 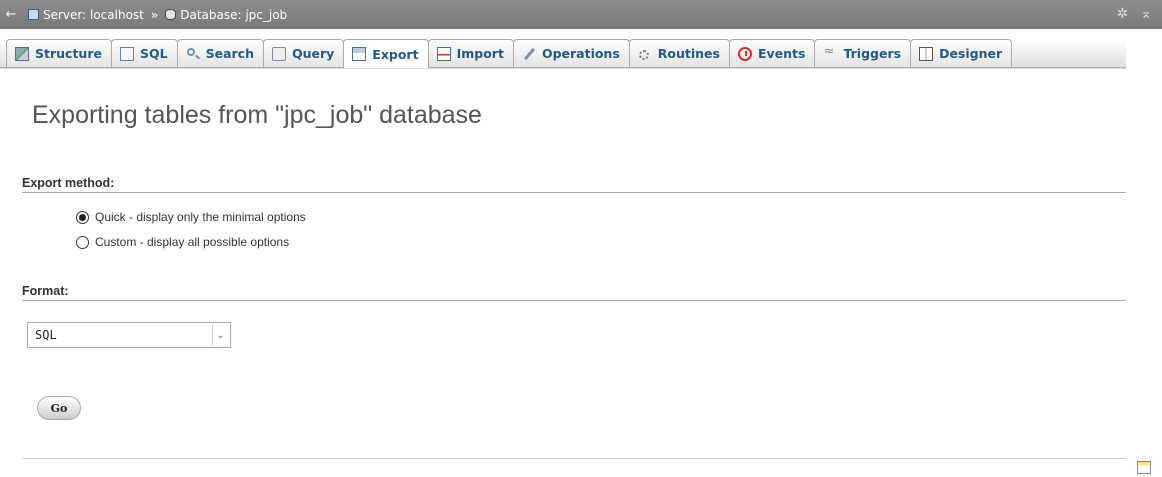 What do you see at coordinates (82, 217) in the screenshot?
I see `quick-radio` at bounding box center [82, 217].